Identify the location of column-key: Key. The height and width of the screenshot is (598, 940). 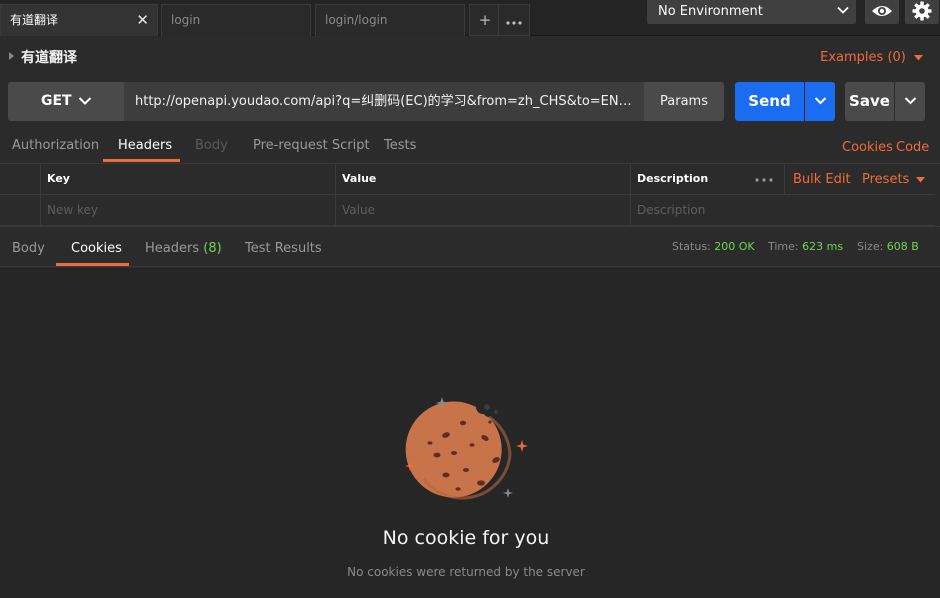
(187, 179).